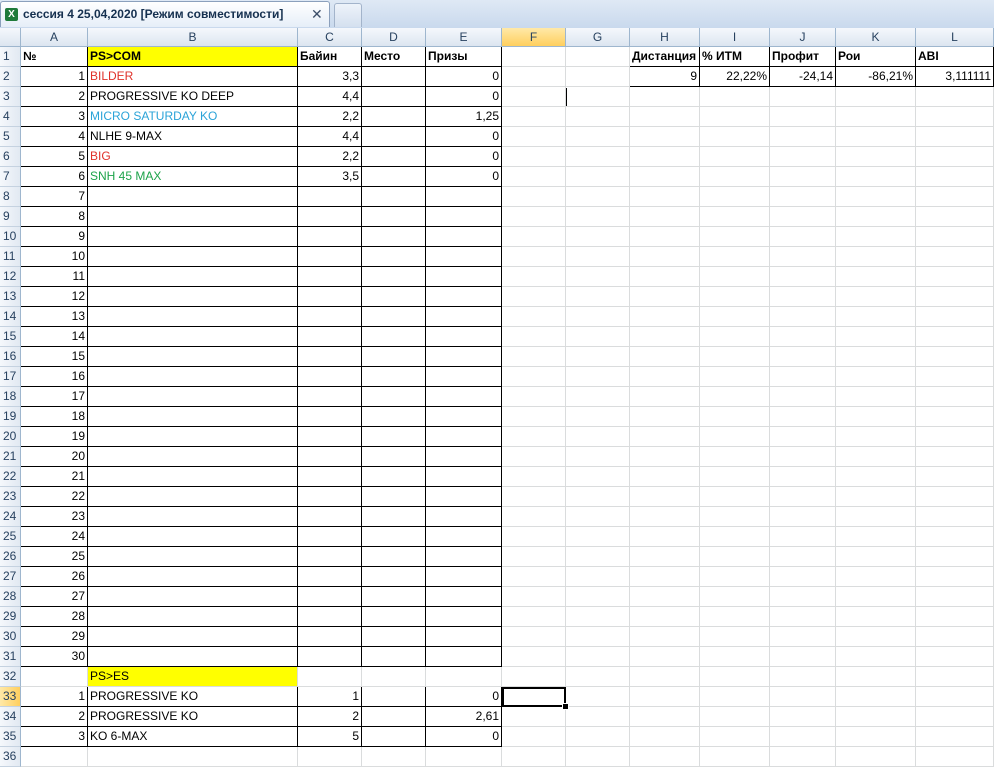 The image size is (994, 767). What do you see at coordinates (193, 137) in the screenshot?
I see `tournament-name: NLHE 9-MAX` at bounding box center [193, 137].